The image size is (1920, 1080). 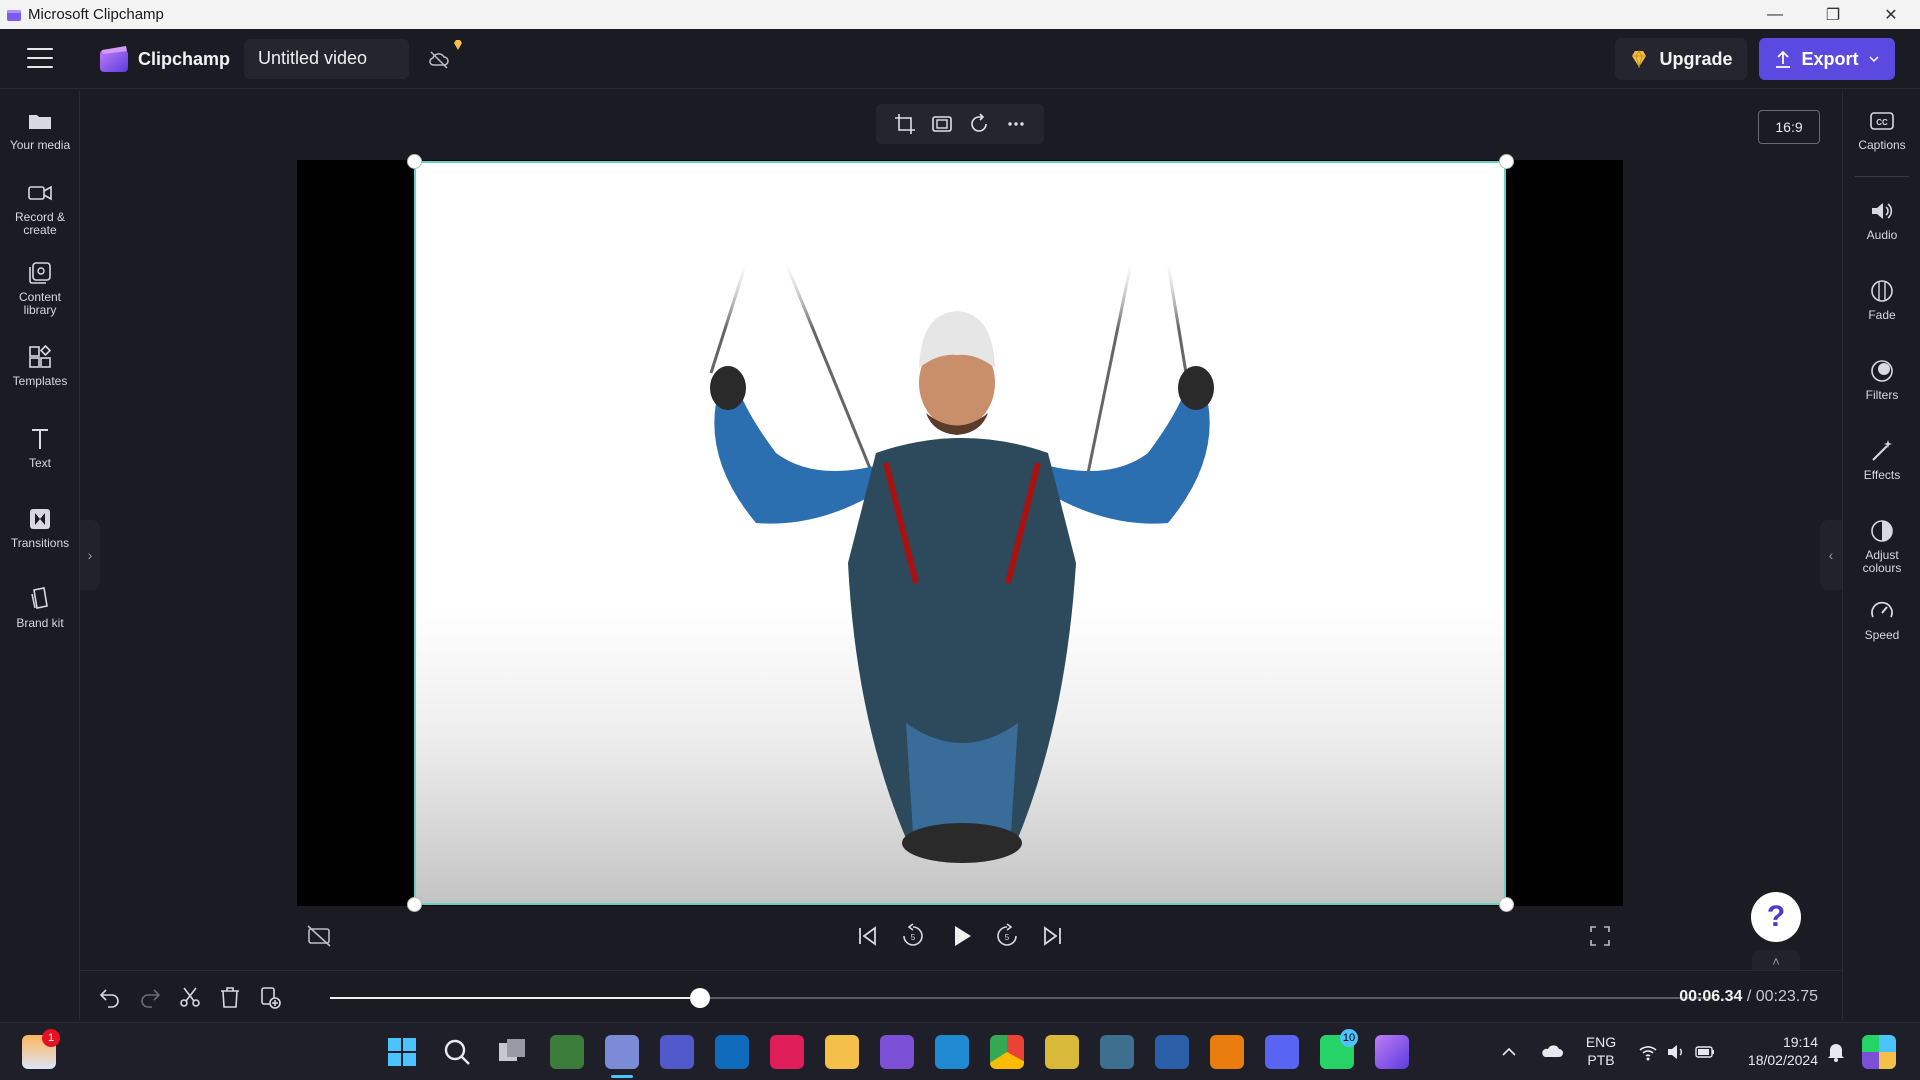 What do you see at coordinates (40, 58) in the screenshot?
I see `hamburger-menu-icon` at bounding box center [40, 58].